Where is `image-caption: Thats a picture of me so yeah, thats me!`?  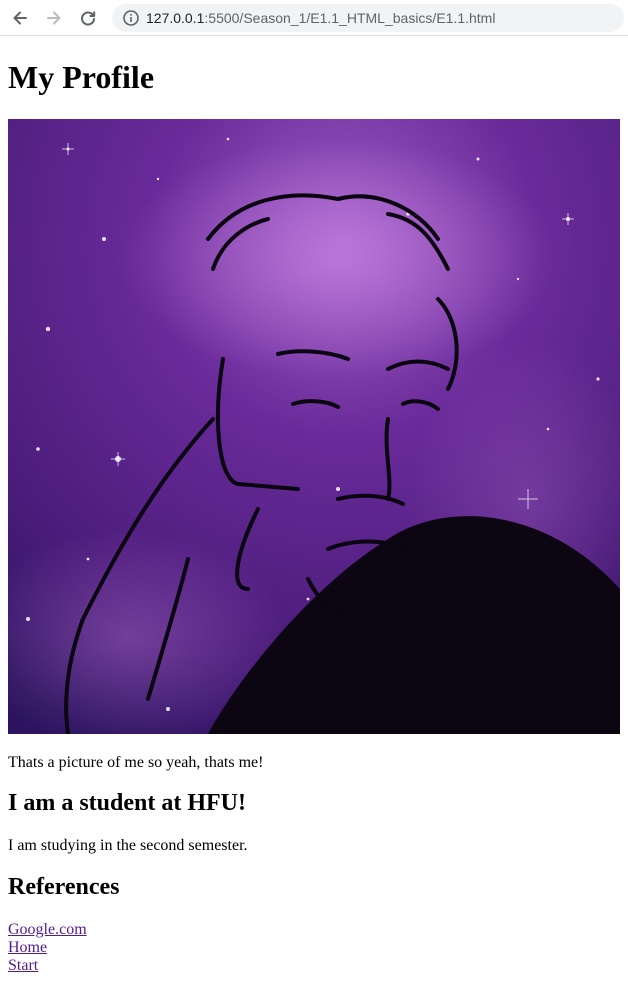
image-caption: Thats a picture of me so yeah, thats me! is located at coordinates (136, 762).